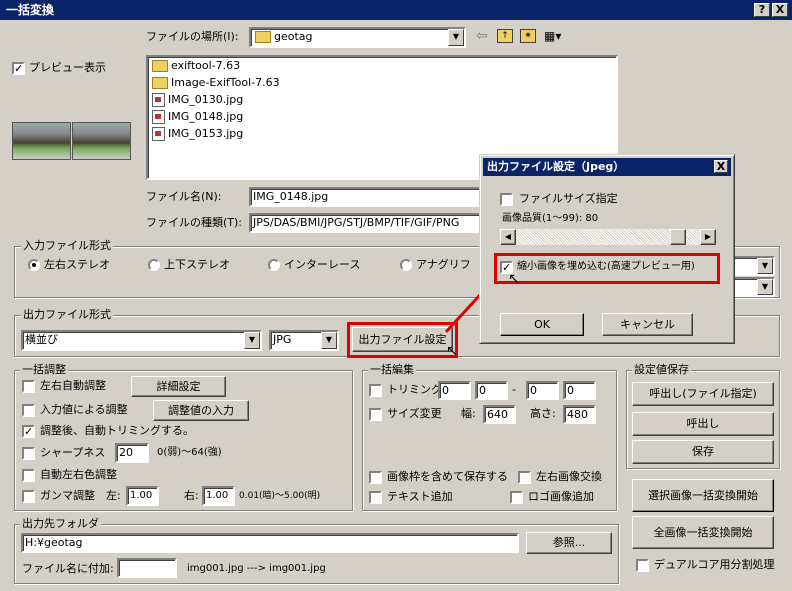 This screenshot has width=792, height=591. I want to click on height-input: 480, so click(579, 414).